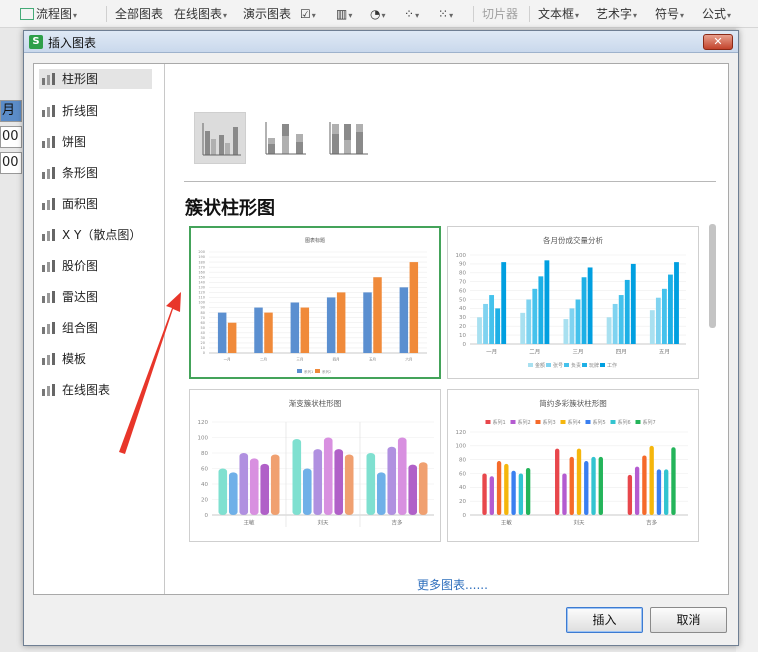 The height and width of the screenshot is (652, 758). What do you see at coordinates (612, 365) in the screenshot?
I see `legend-label: 工作` at bounding box center [612, 365].